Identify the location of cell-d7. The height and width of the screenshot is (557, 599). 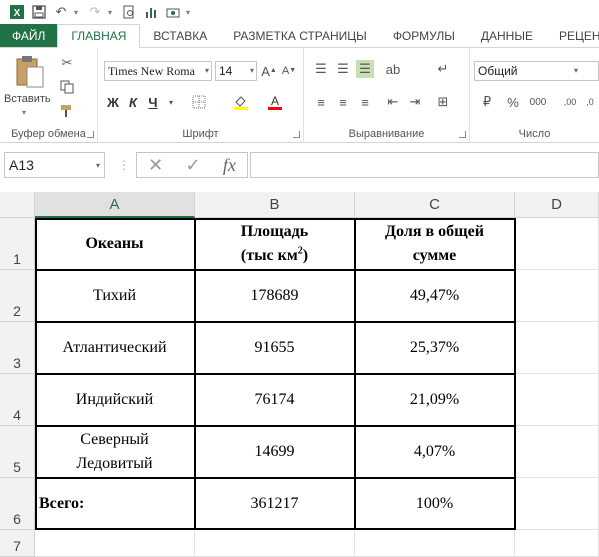
(557, 543).